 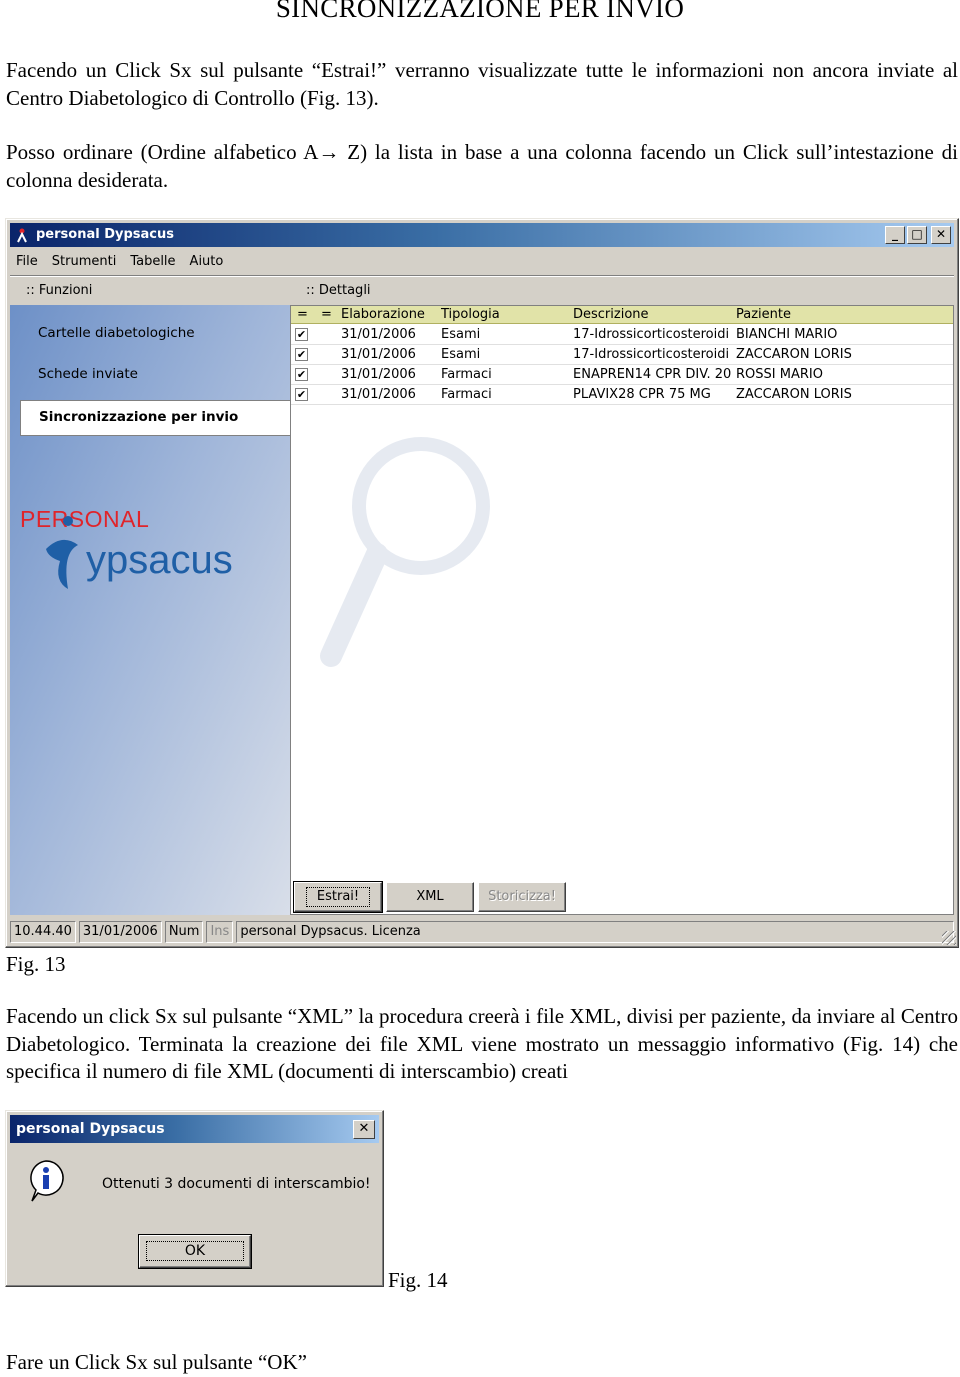 I want to click on window-titlebar: personal Dypsacus _ □ ✕, so click(x=482, y=235).